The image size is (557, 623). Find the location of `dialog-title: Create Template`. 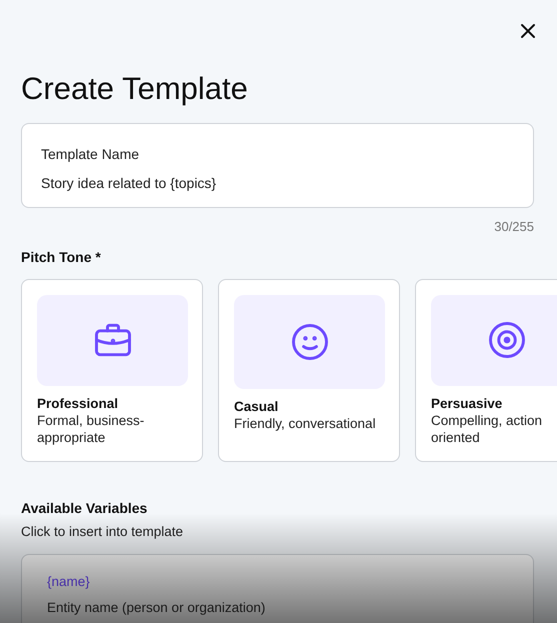

dialog-title: Create Template is located at coordinates (134, 89).